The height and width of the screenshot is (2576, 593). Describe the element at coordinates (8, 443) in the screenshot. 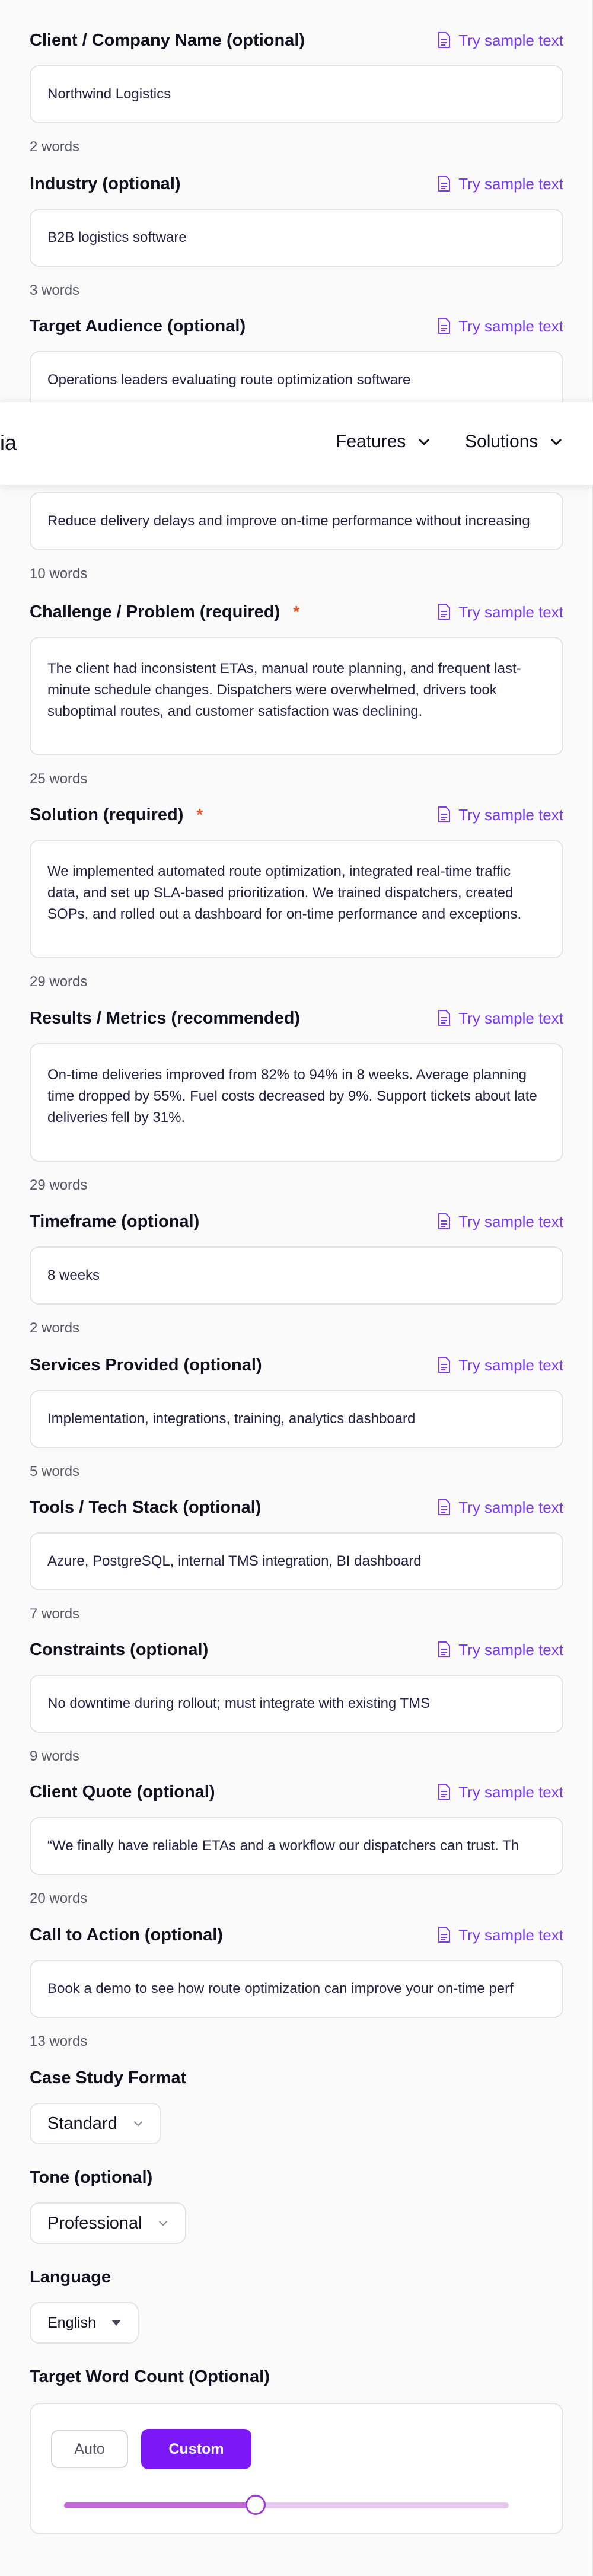

I see `logo-fragment: ia` at that location.